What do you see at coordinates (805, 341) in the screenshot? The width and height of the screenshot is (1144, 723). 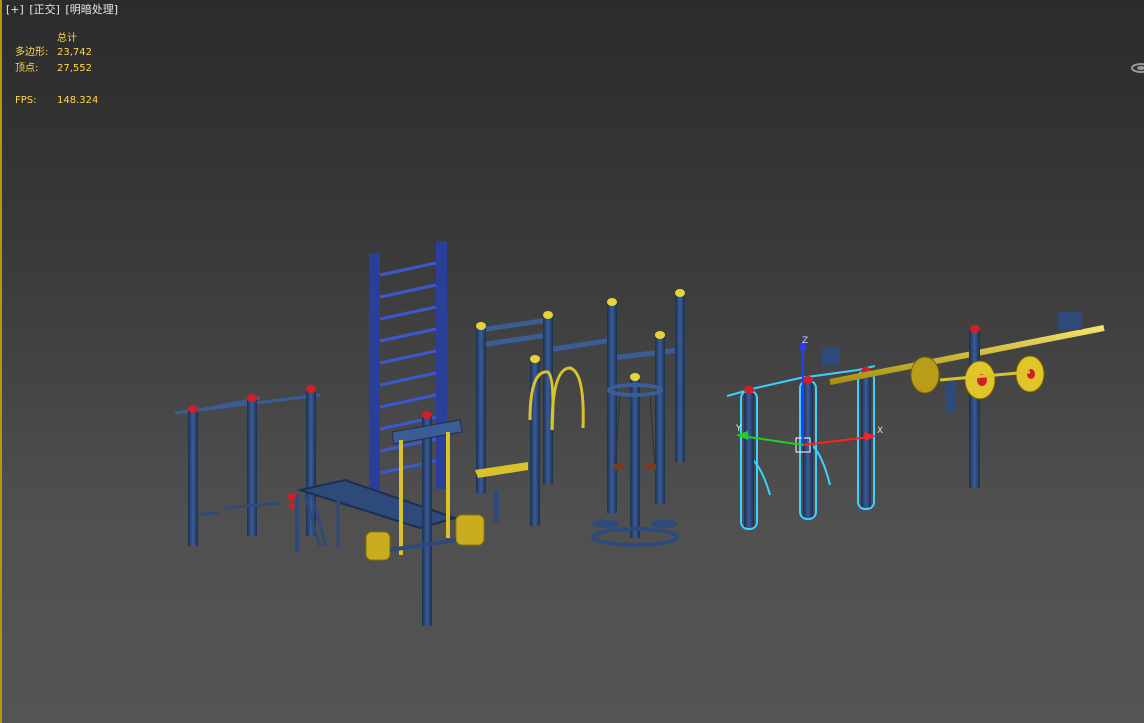 I see `gizmo-z-label: Z` at bounding box center [805, 341].